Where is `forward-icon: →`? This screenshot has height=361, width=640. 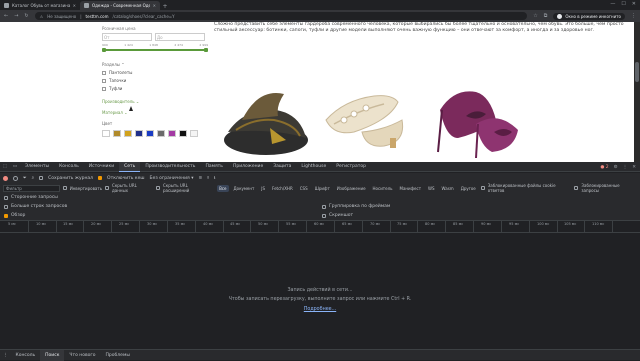 forward-icon: → is located at coordinates (16, 16).